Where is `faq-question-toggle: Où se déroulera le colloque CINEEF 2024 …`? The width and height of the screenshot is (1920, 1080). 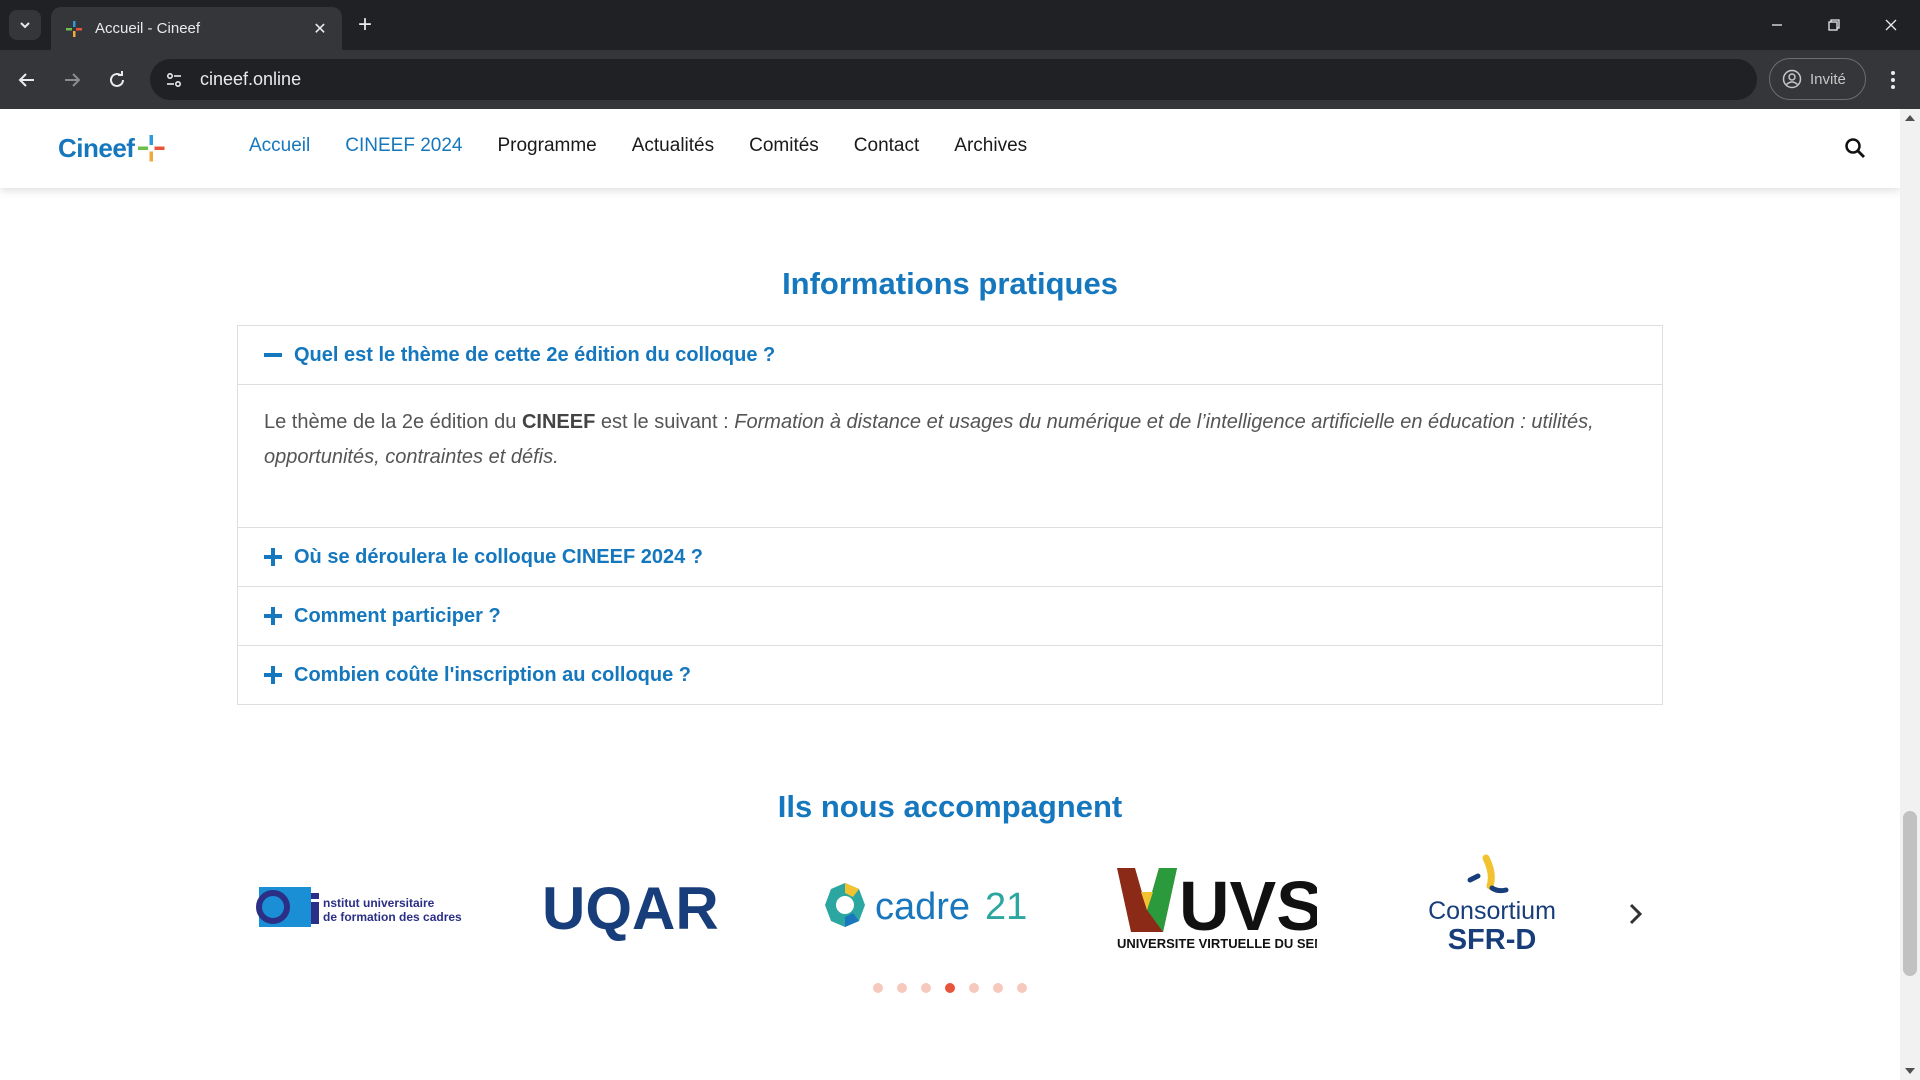
faq-question-toggle: Où se déroulera le colloque CINEEF 2024 … is located at coordinates (950, 557).